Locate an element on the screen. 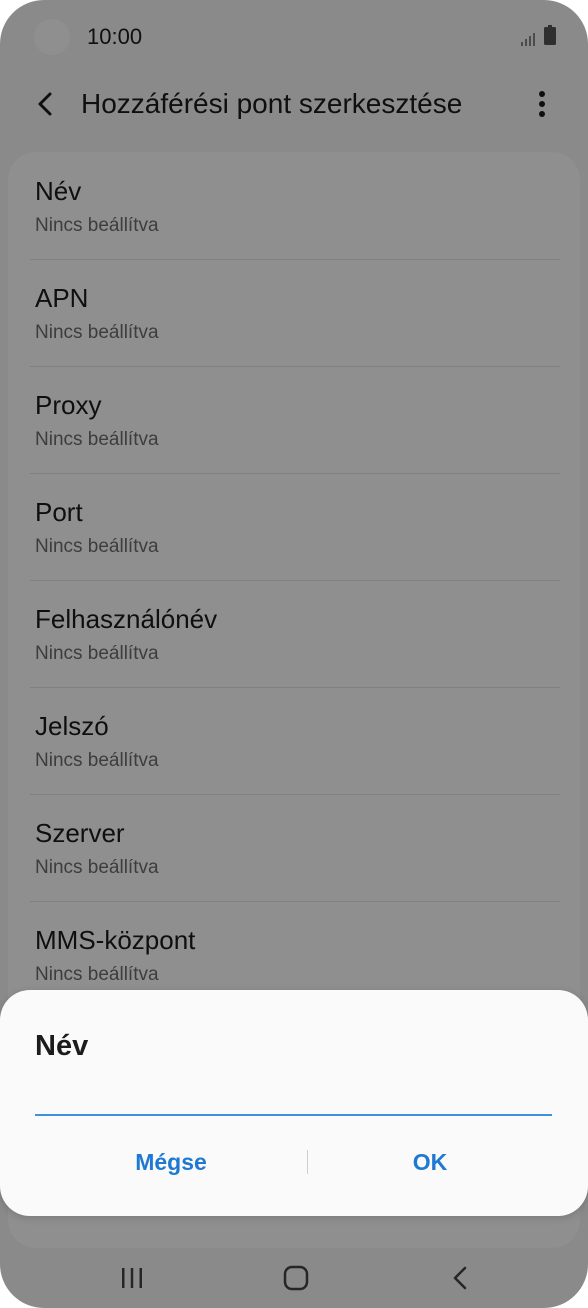 The width and height of the screenshot is (588, 1308). cancel-button: Mégse is located at coordinates (171, 1162).